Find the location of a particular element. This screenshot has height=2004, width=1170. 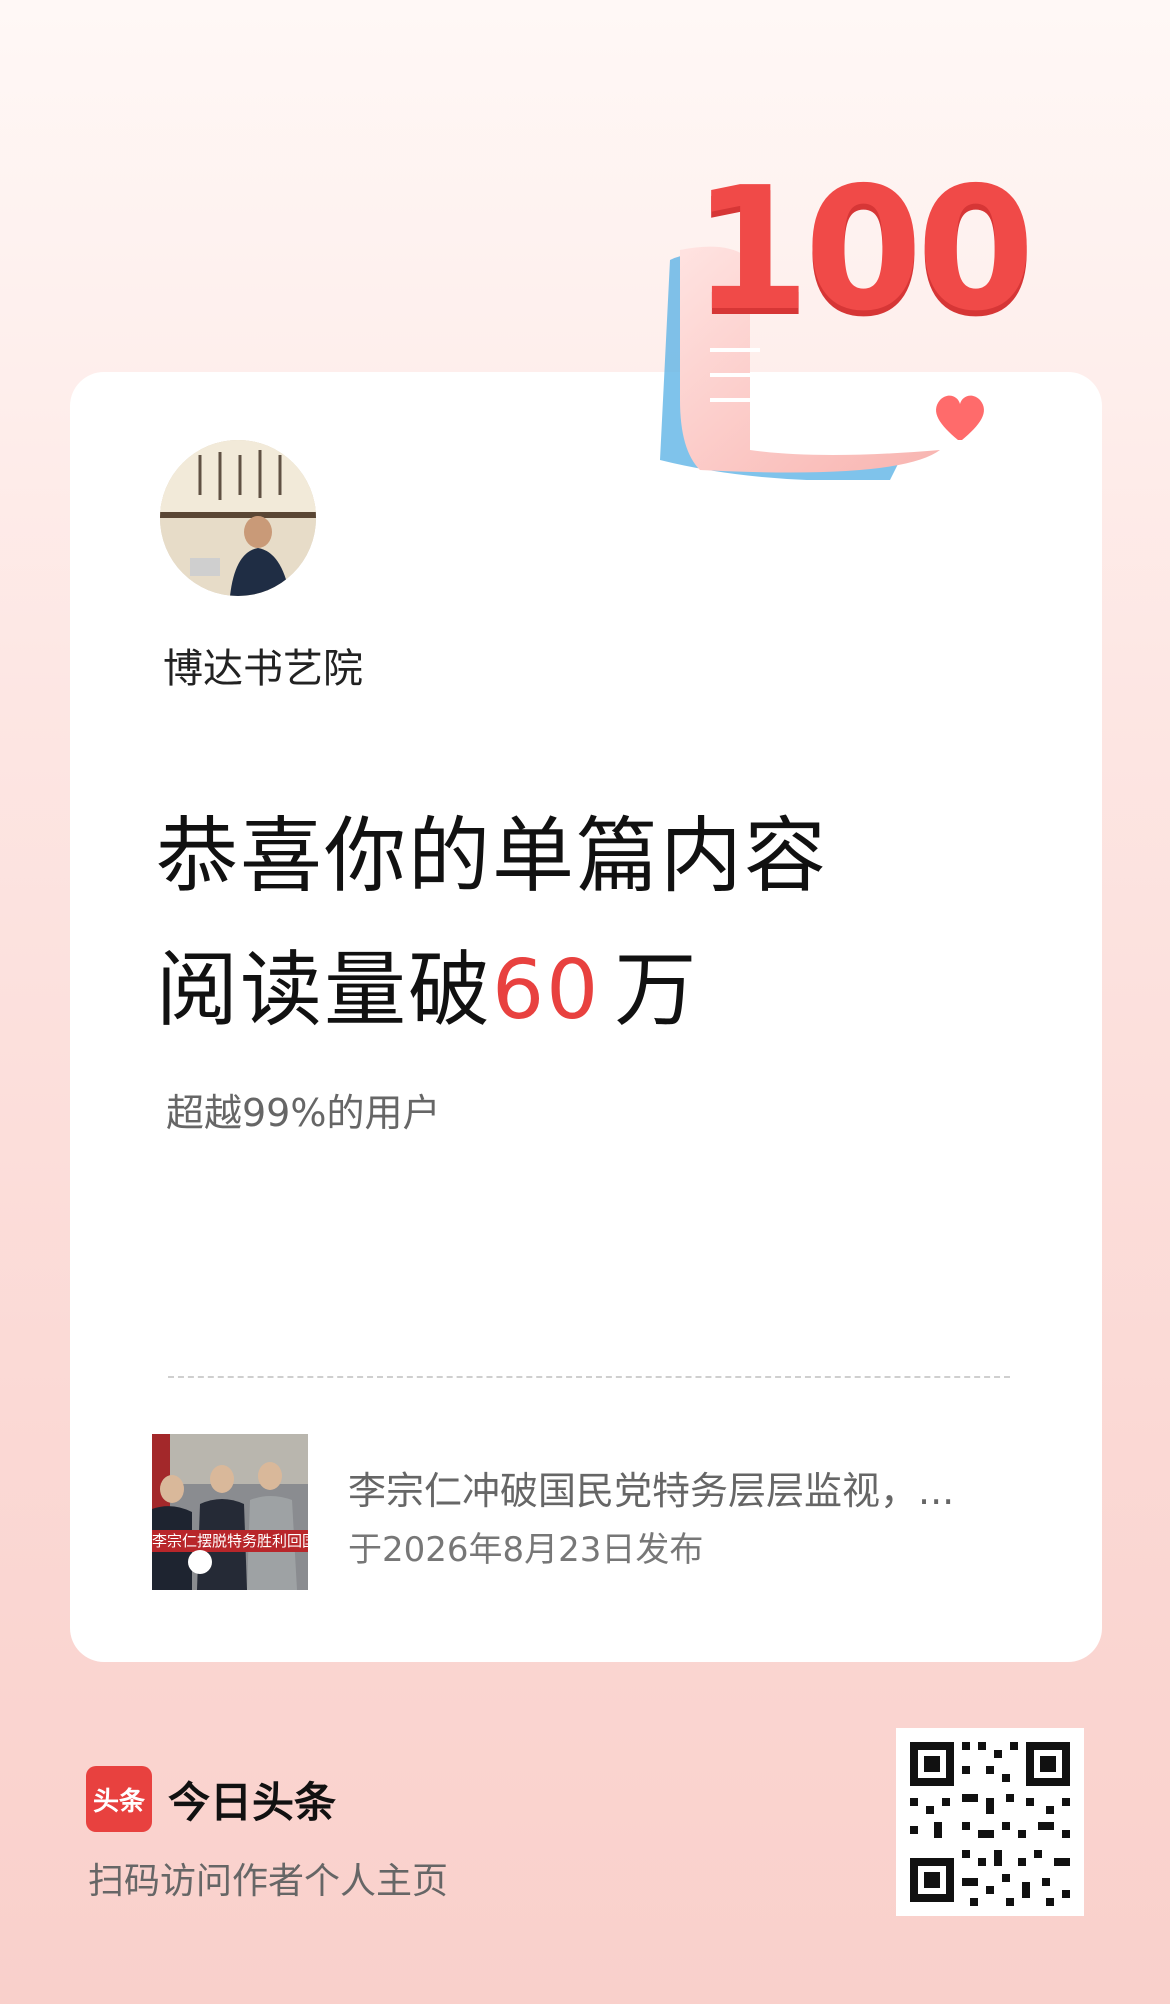

brand-name: 今日头条 is located at coordinates (252, 1802).